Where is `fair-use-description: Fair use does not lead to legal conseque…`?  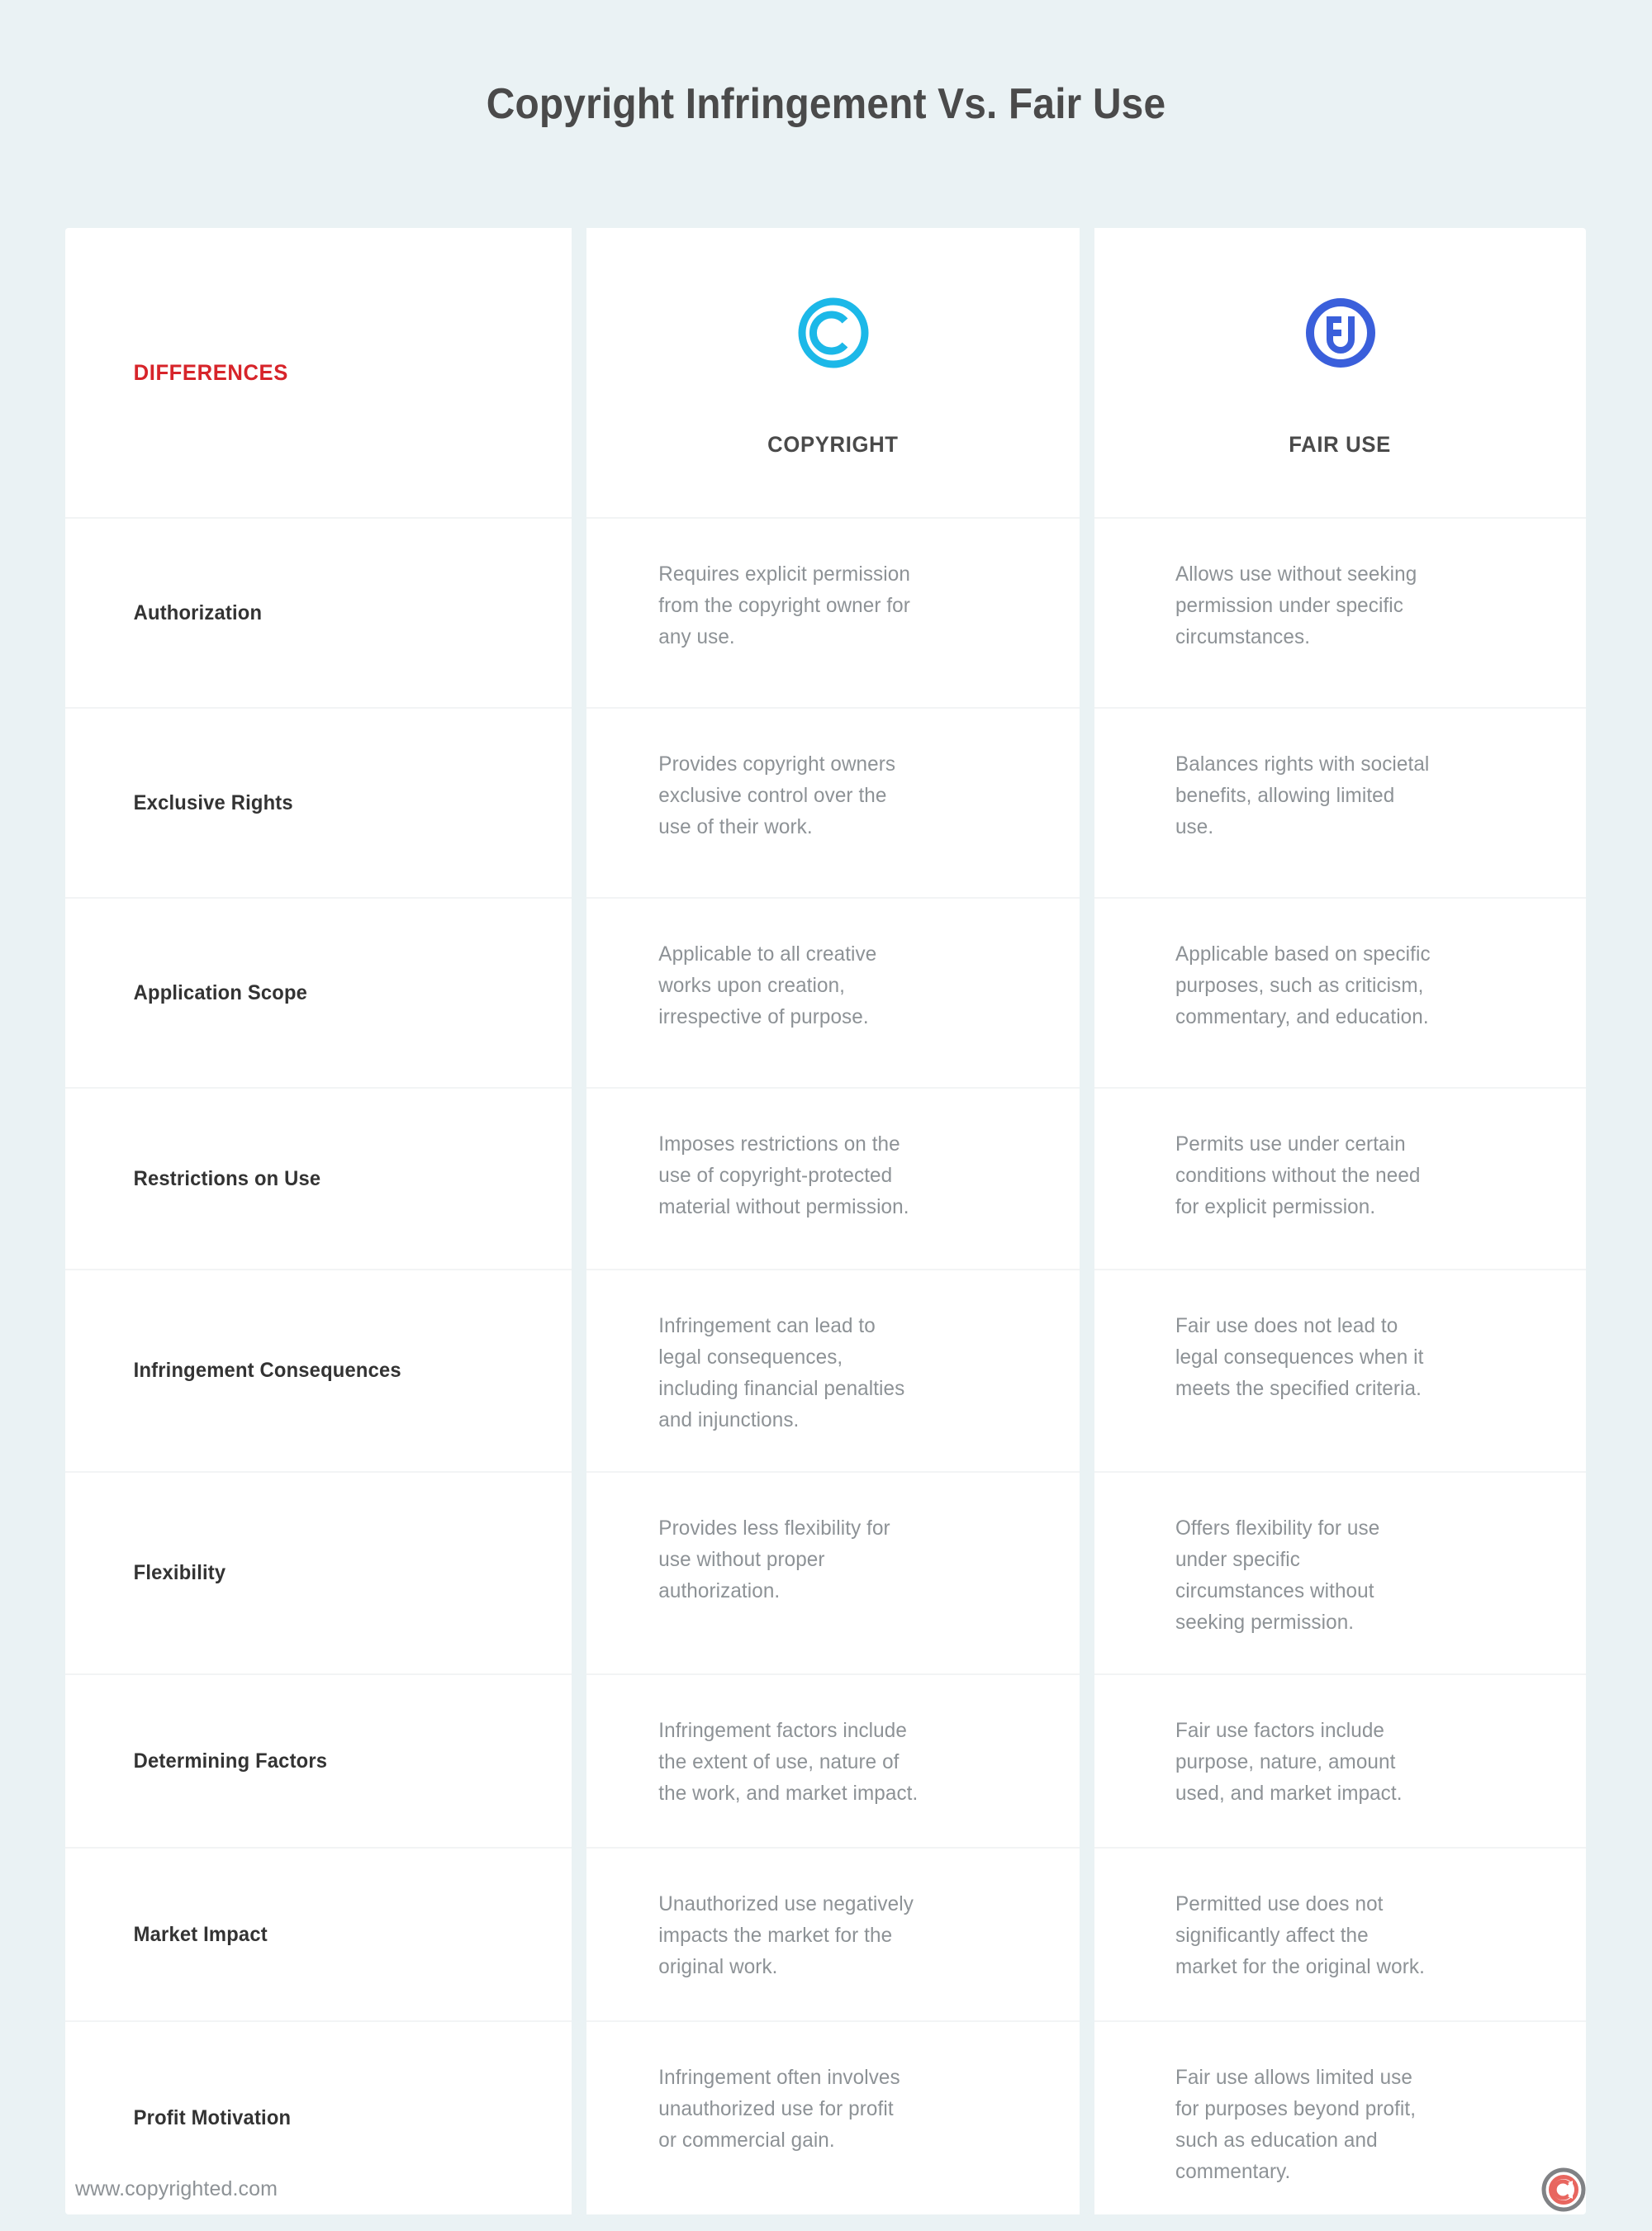
fair-use-description: Fair use does not lead to legal conseque… is located at coordinates (1299, 1357).